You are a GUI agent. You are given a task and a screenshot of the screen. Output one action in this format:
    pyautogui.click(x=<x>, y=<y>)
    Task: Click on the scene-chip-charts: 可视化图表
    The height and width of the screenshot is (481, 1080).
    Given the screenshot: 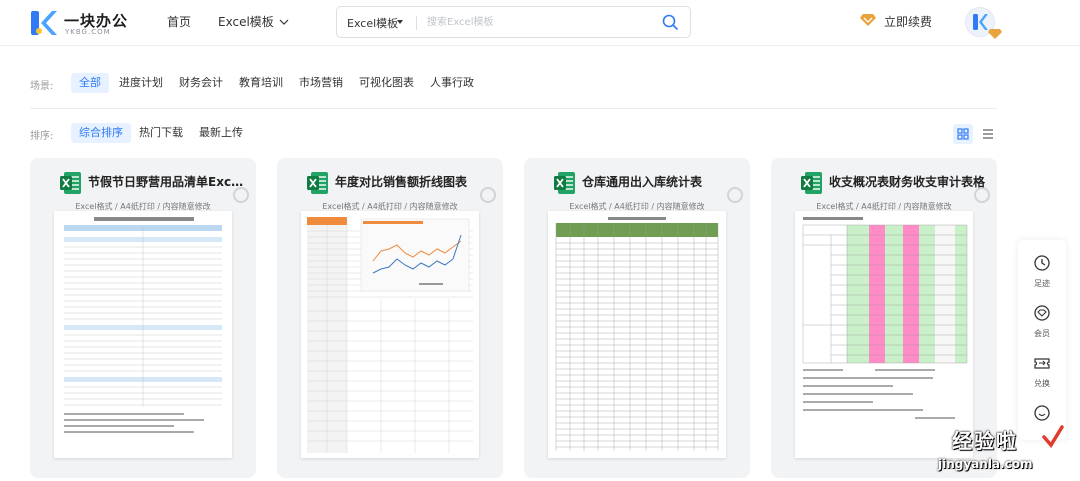 What is the action you would take?
    pyautogui.click(x=386, y=83)
    